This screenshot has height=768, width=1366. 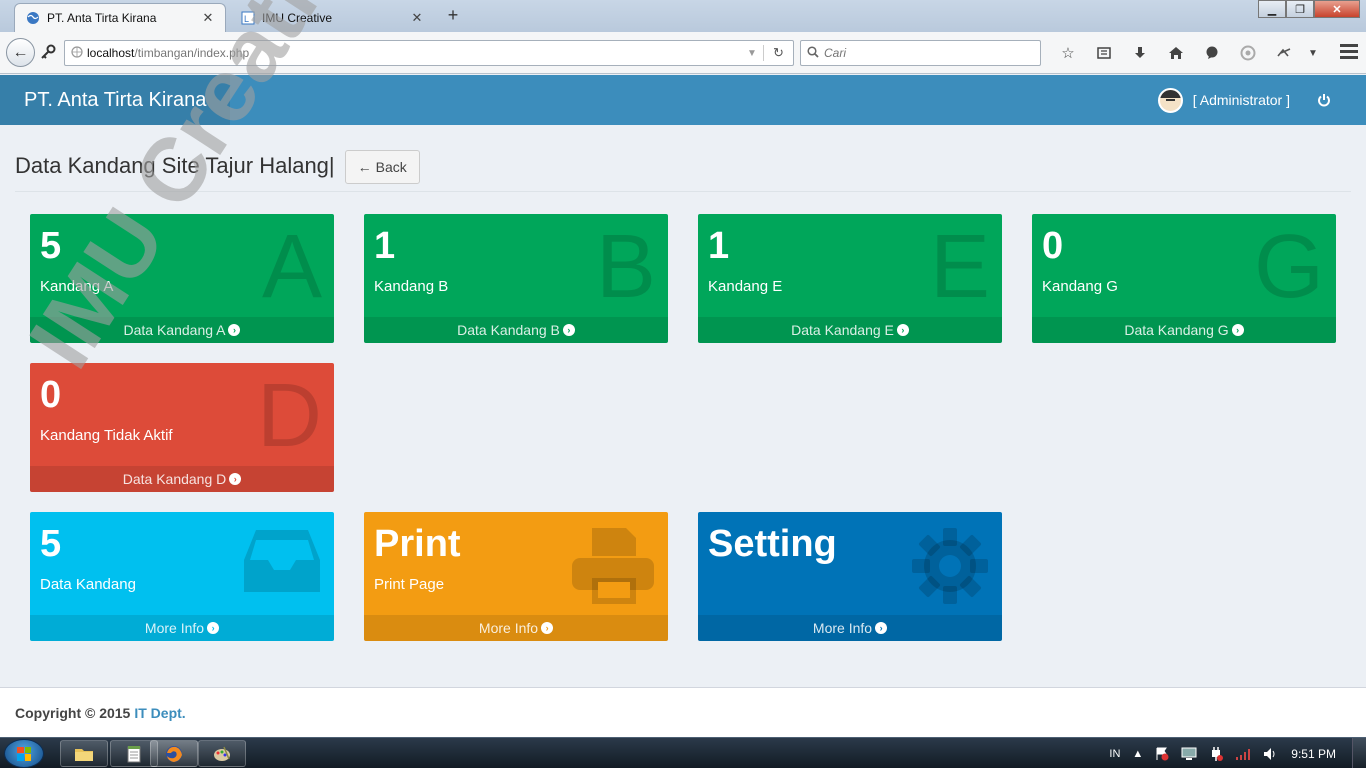 I want to click on minimize-button: ▁, so click(x=1272, y=9).